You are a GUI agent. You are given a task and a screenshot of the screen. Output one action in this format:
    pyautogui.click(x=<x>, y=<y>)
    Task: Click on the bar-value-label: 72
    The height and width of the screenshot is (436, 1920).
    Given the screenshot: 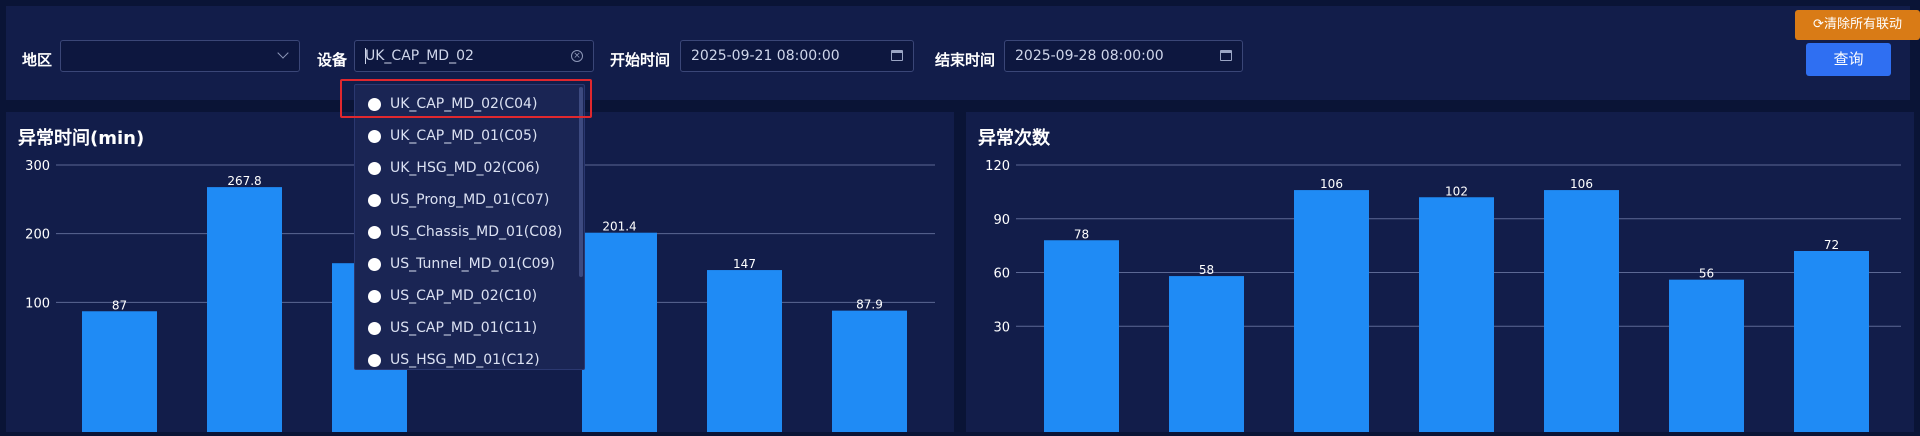 What is the action you would take?
    pyautogui.click(x=1831, y=245)
    